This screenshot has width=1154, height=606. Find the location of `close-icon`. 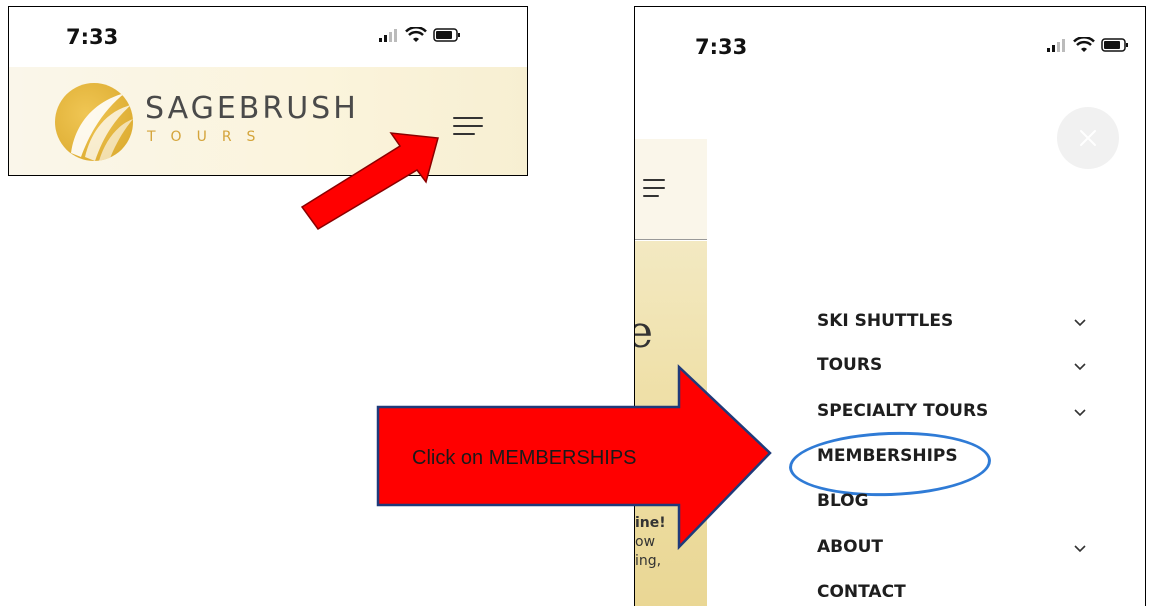

close-icon is located at coordinates (1088, 138).